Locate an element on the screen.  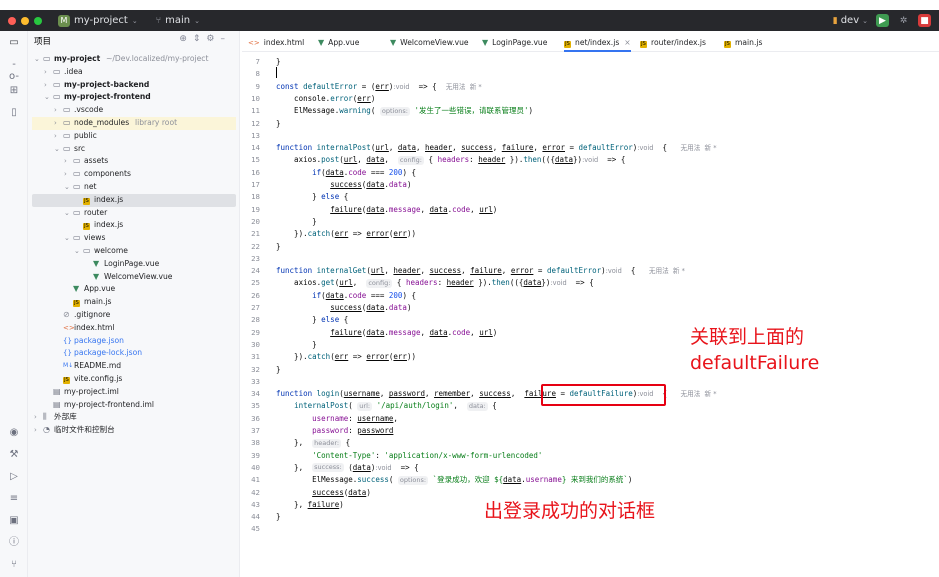
tree-item: JS vite.config.js is located at coordinates (134, 379).